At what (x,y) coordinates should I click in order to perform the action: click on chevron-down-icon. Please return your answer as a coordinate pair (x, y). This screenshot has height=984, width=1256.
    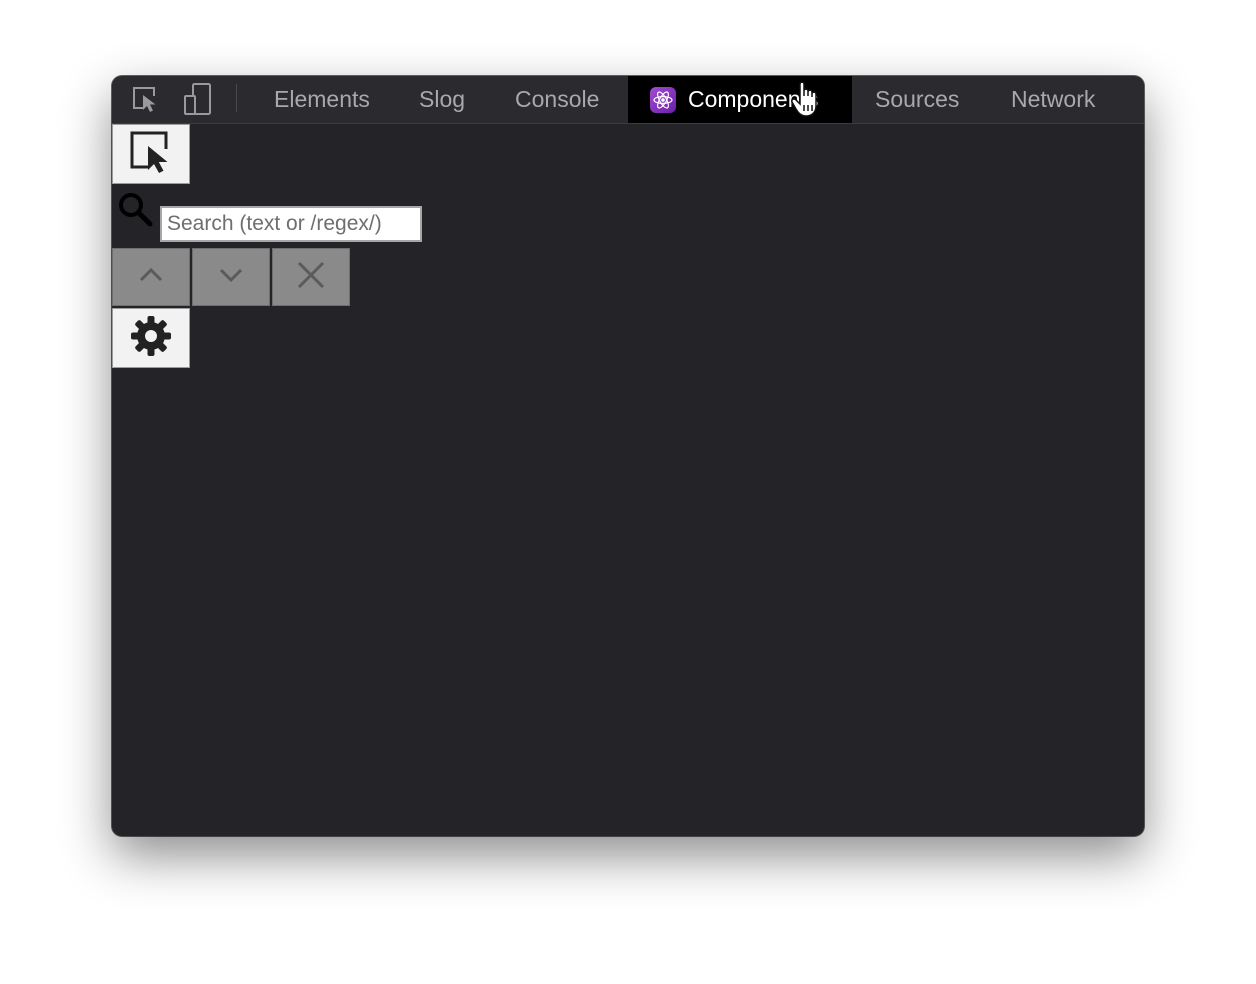
    Looking at the image, I should click on (231, 277).